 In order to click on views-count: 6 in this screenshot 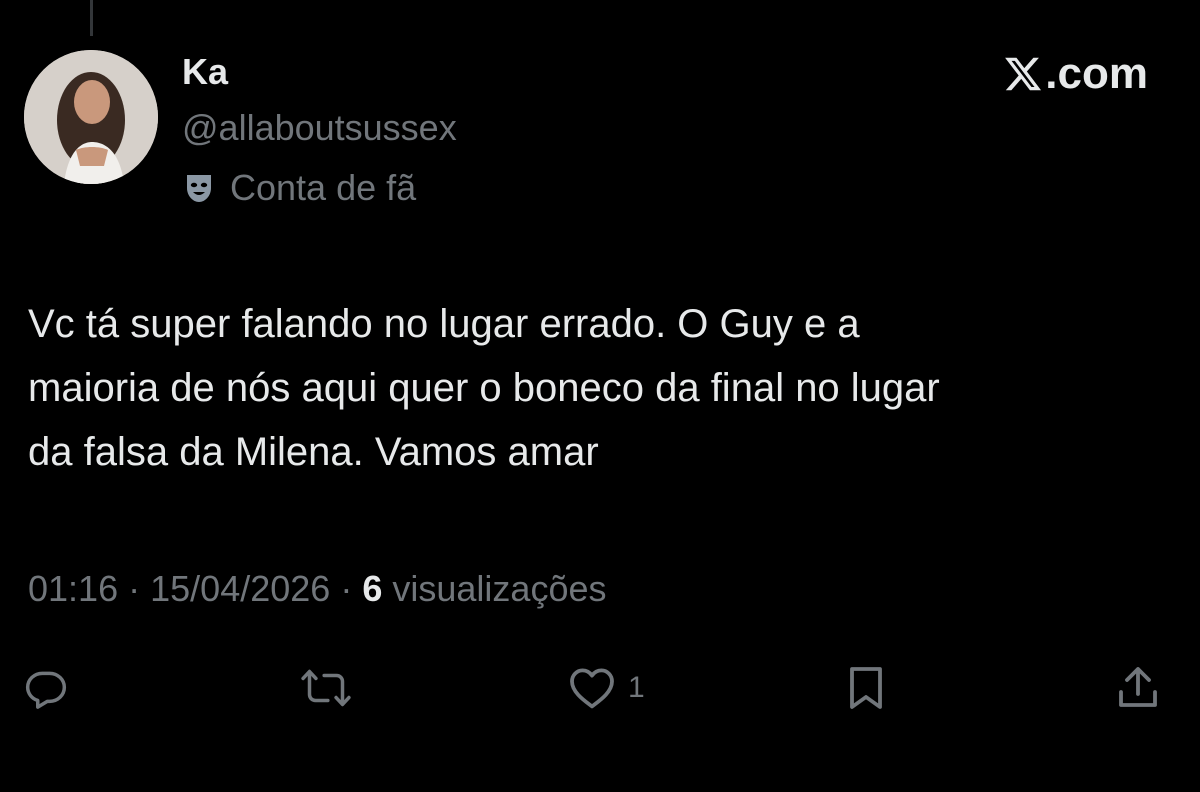, I will do `click(372, 588)`.